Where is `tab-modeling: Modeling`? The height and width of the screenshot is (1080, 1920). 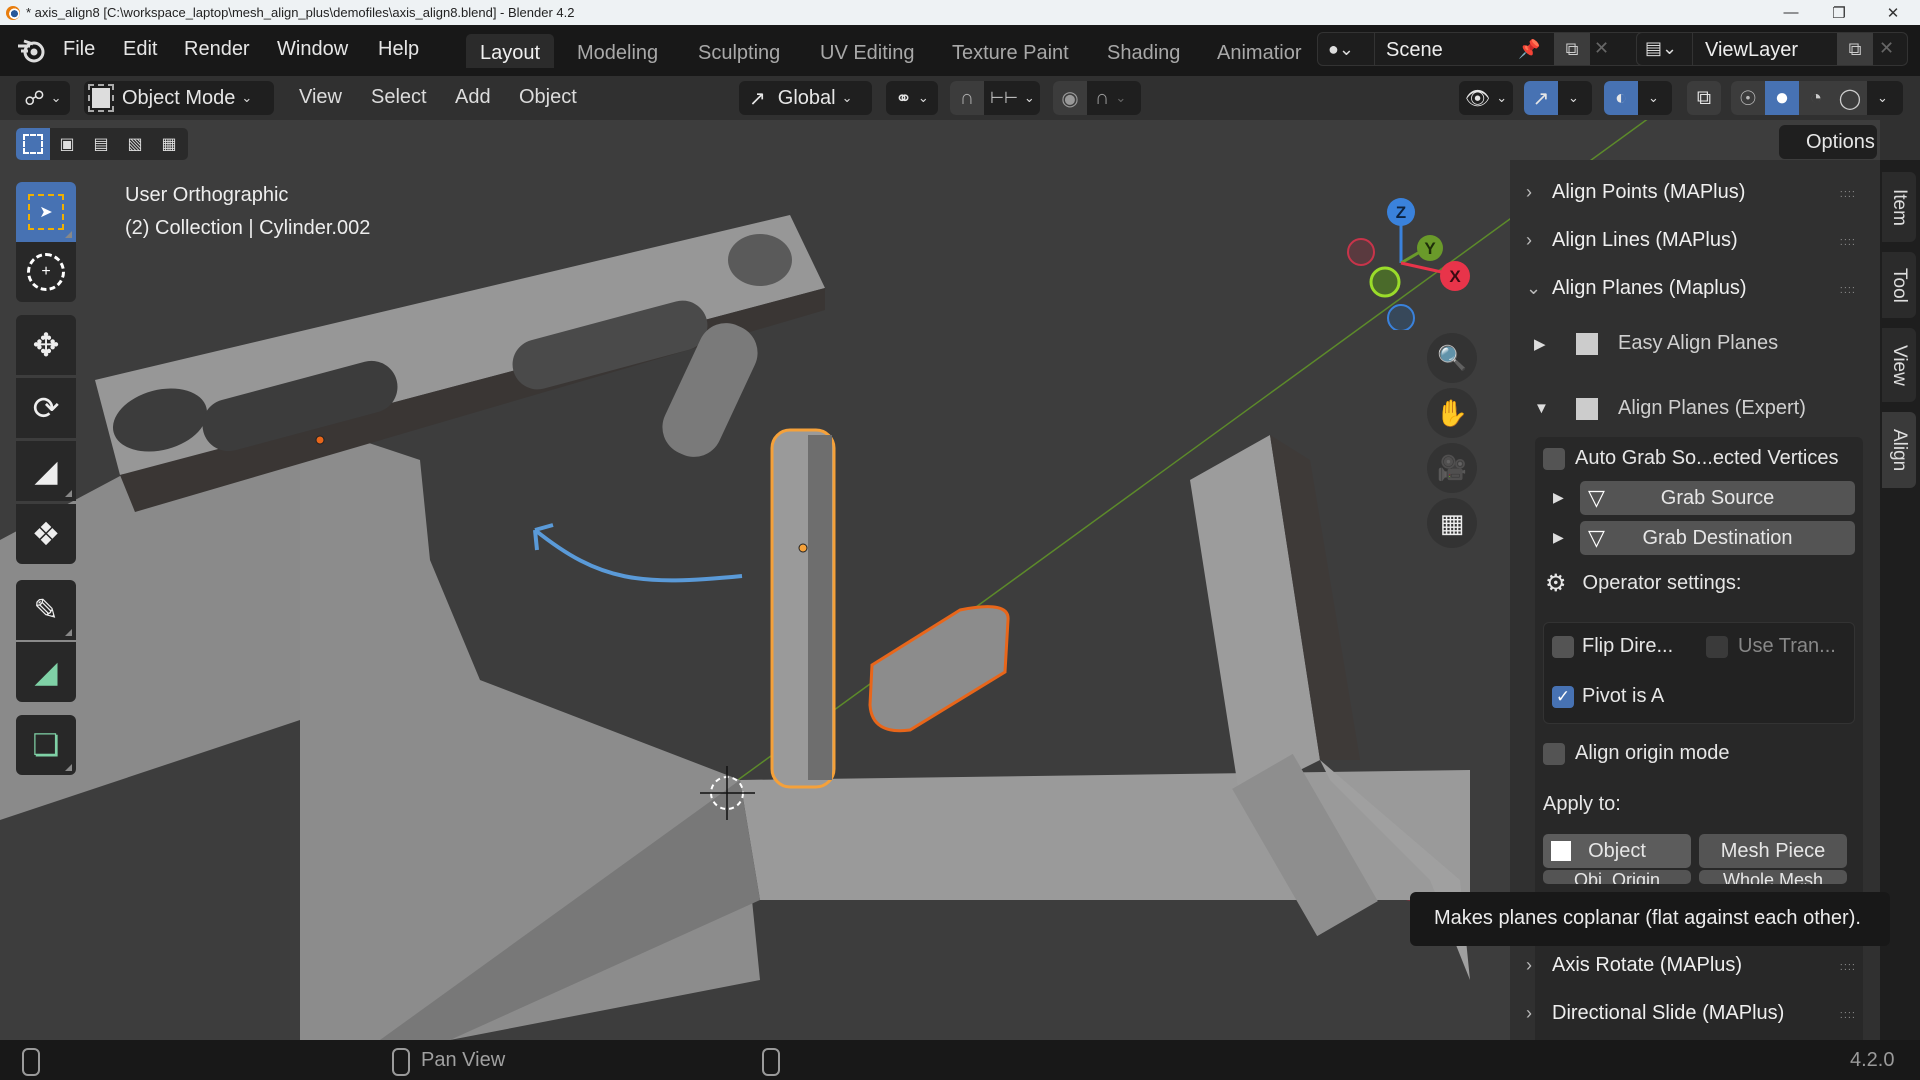 tab-modeling: Modeling is located at coordinates (617, 51).